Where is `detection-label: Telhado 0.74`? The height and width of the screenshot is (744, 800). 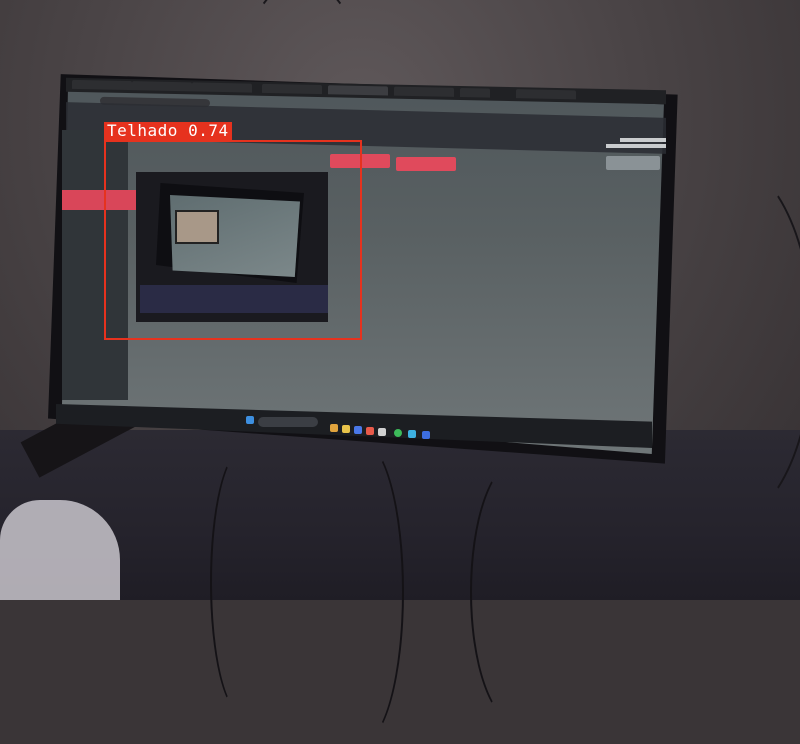
detection-label: Telhado 0.74 is located at coordinates (168, 131).